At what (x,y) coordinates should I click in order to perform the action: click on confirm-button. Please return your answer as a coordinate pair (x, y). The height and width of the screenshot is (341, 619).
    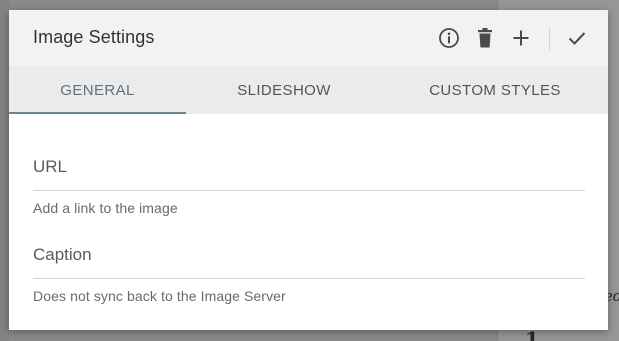
    Looking at the image, I should click on (577, 38).